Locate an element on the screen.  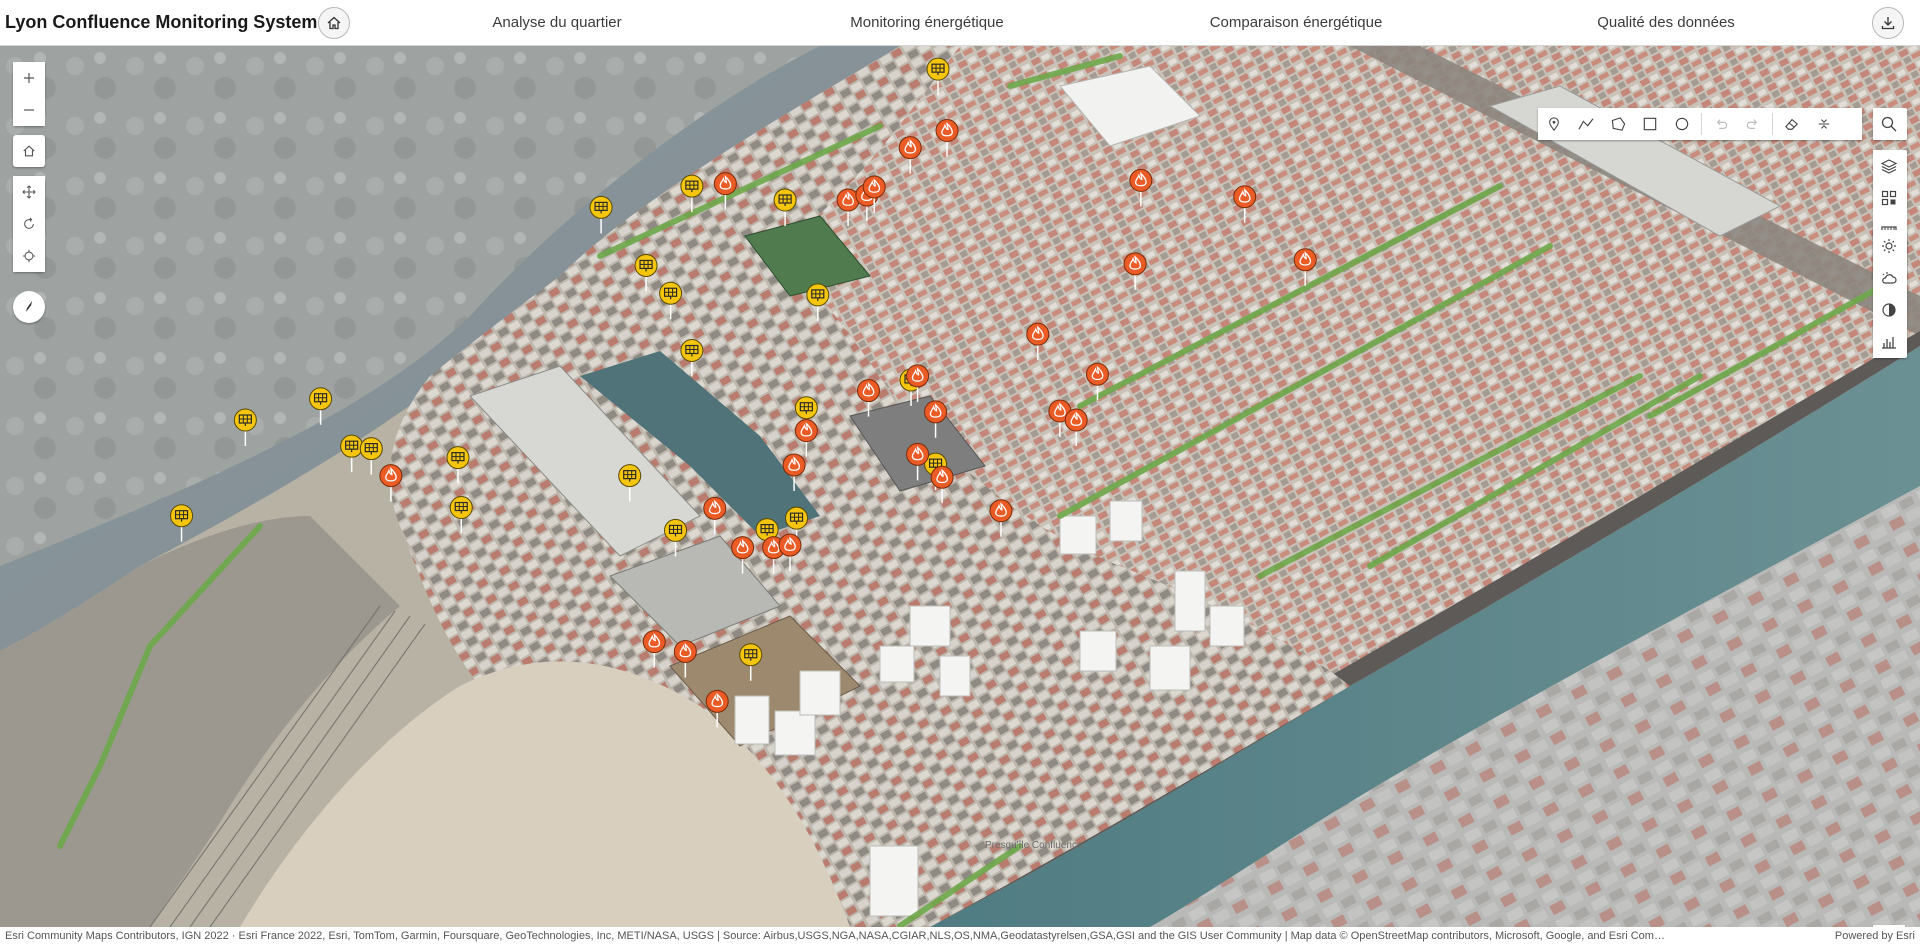
elevation-profile-button is located at coordinates (1889, 342).